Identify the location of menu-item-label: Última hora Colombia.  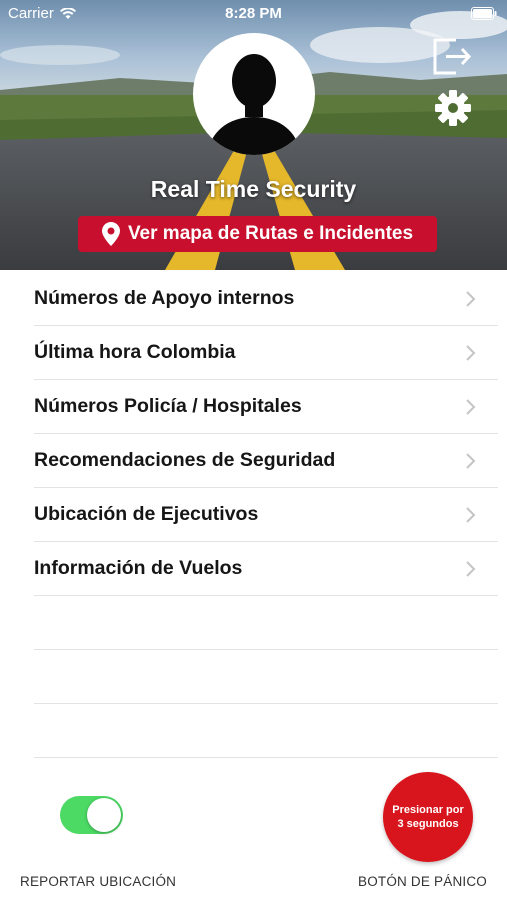
(135, 352).